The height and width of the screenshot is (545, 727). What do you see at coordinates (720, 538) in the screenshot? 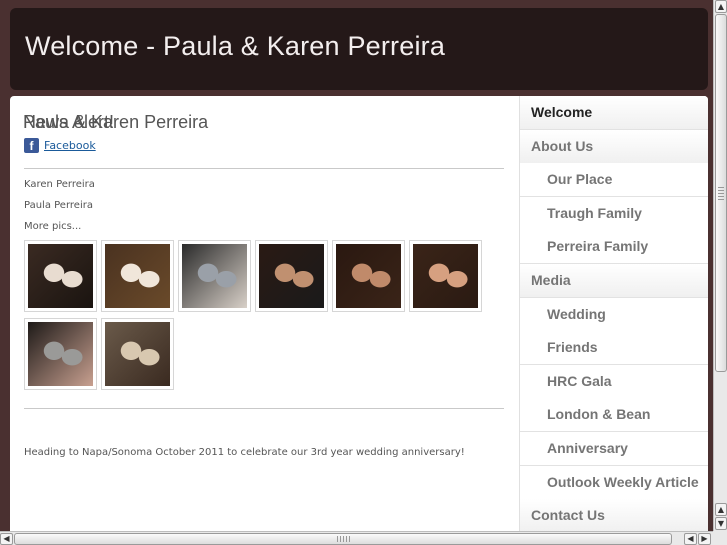
I see `scrollbar-corner` at bounding box center [720, 538].